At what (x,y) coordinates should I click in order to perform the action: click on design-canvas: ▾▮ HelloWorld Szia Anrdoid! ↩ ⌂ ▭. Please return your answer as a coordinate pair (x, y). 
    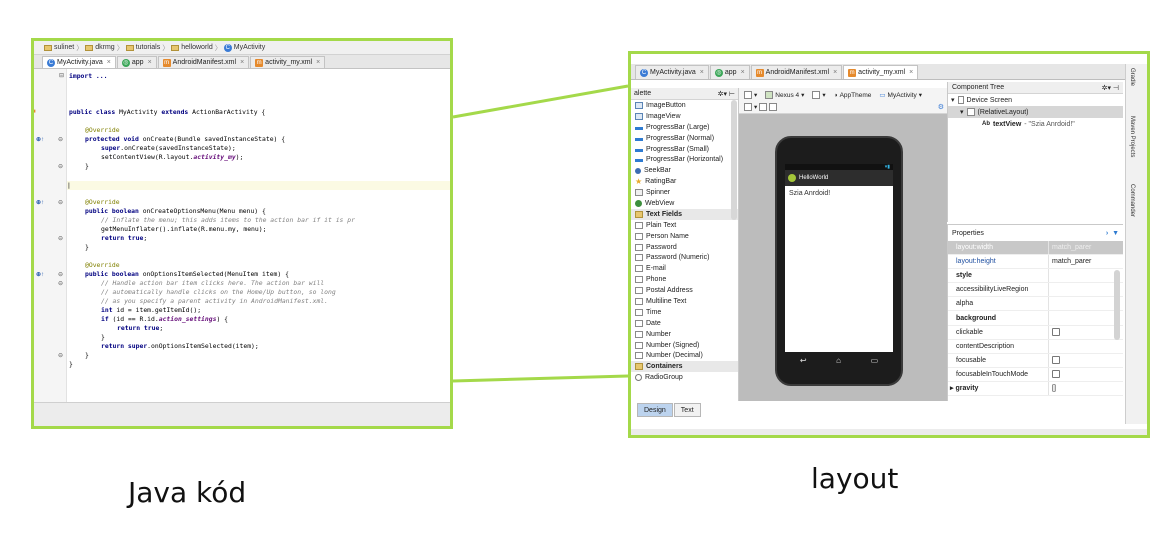
    Looking at the image, I should click on (843, 257).